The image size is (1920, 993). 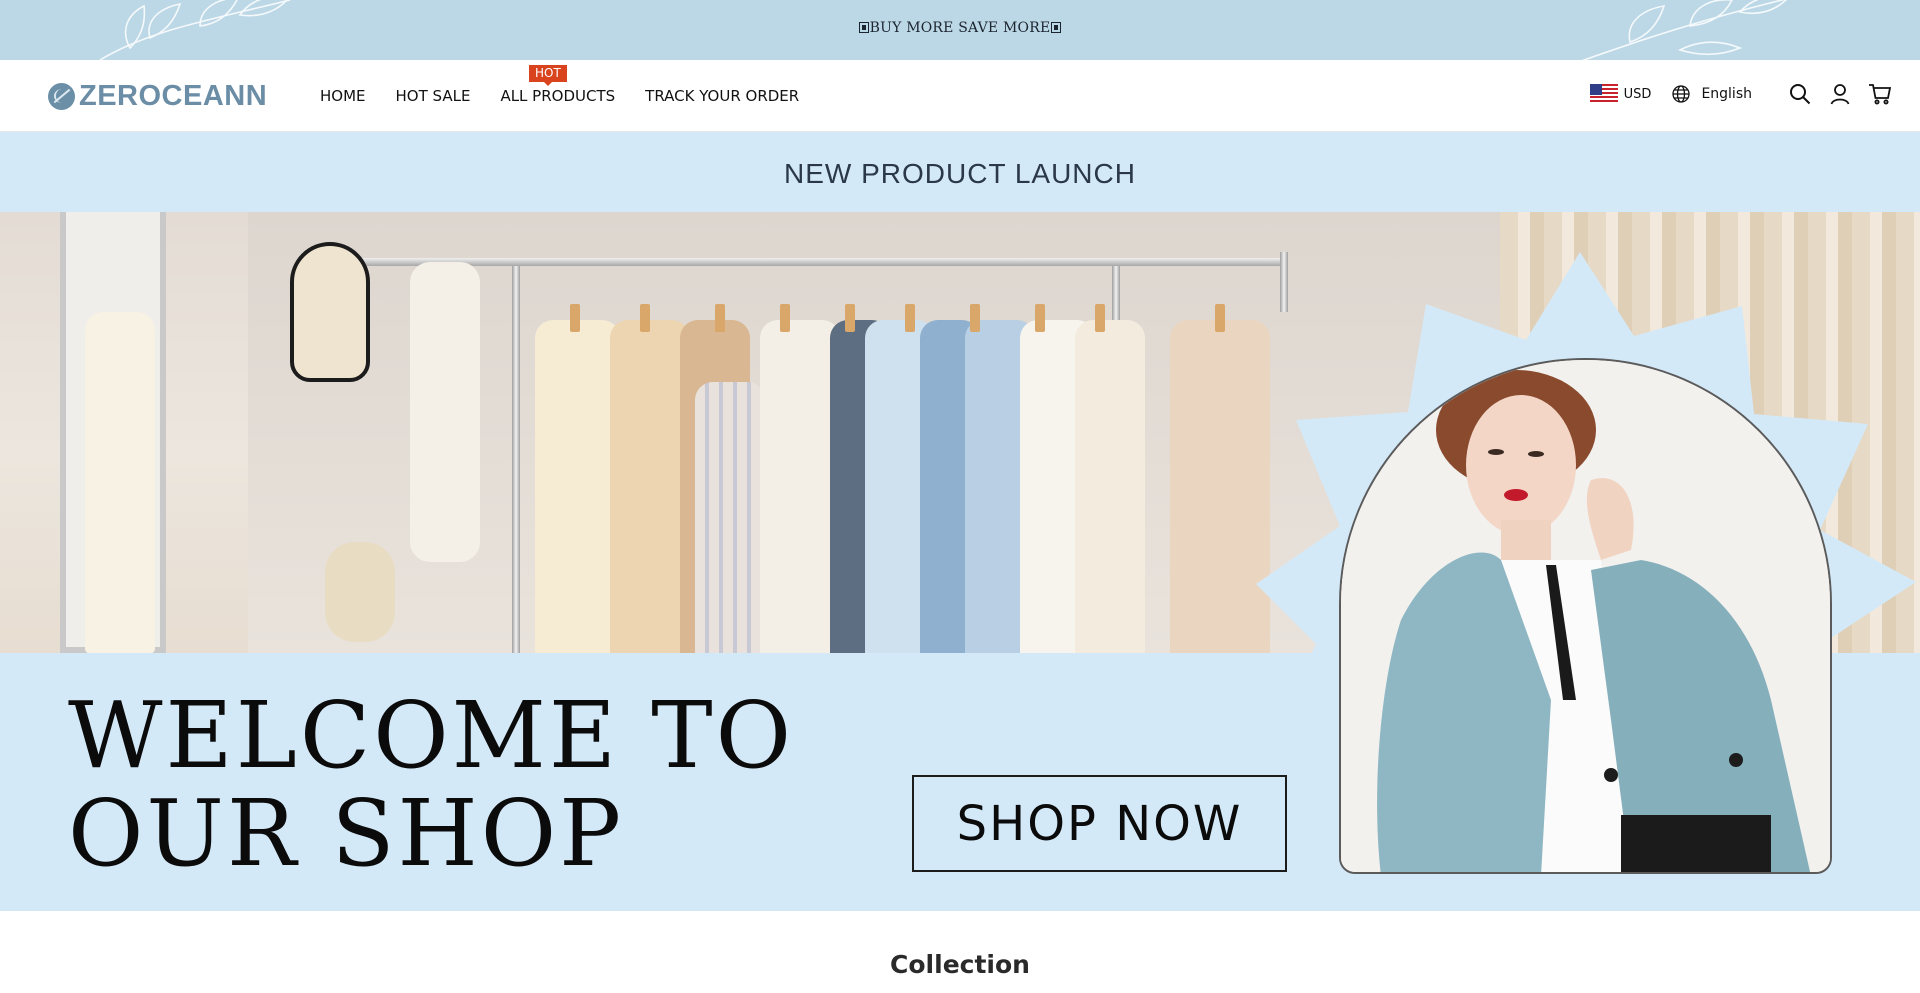 I want to click on search-button, so click(x=1800, y=94).